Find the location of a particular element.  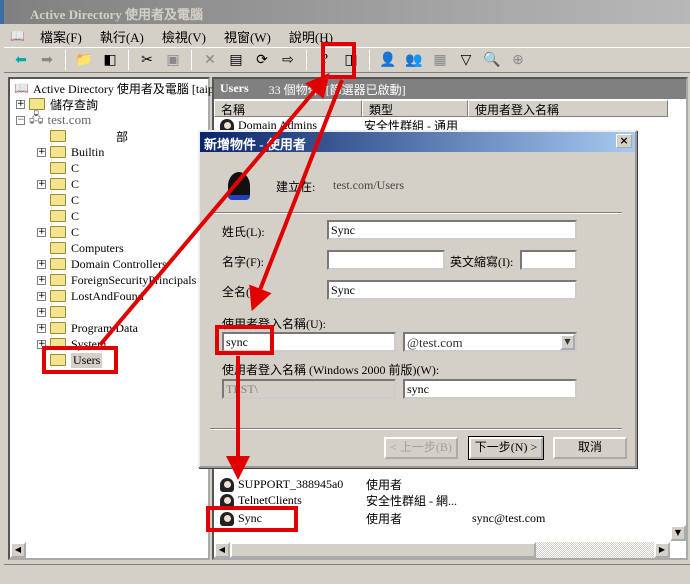

arrow-toolbar-to-logon is located at coordinates (296, 195).